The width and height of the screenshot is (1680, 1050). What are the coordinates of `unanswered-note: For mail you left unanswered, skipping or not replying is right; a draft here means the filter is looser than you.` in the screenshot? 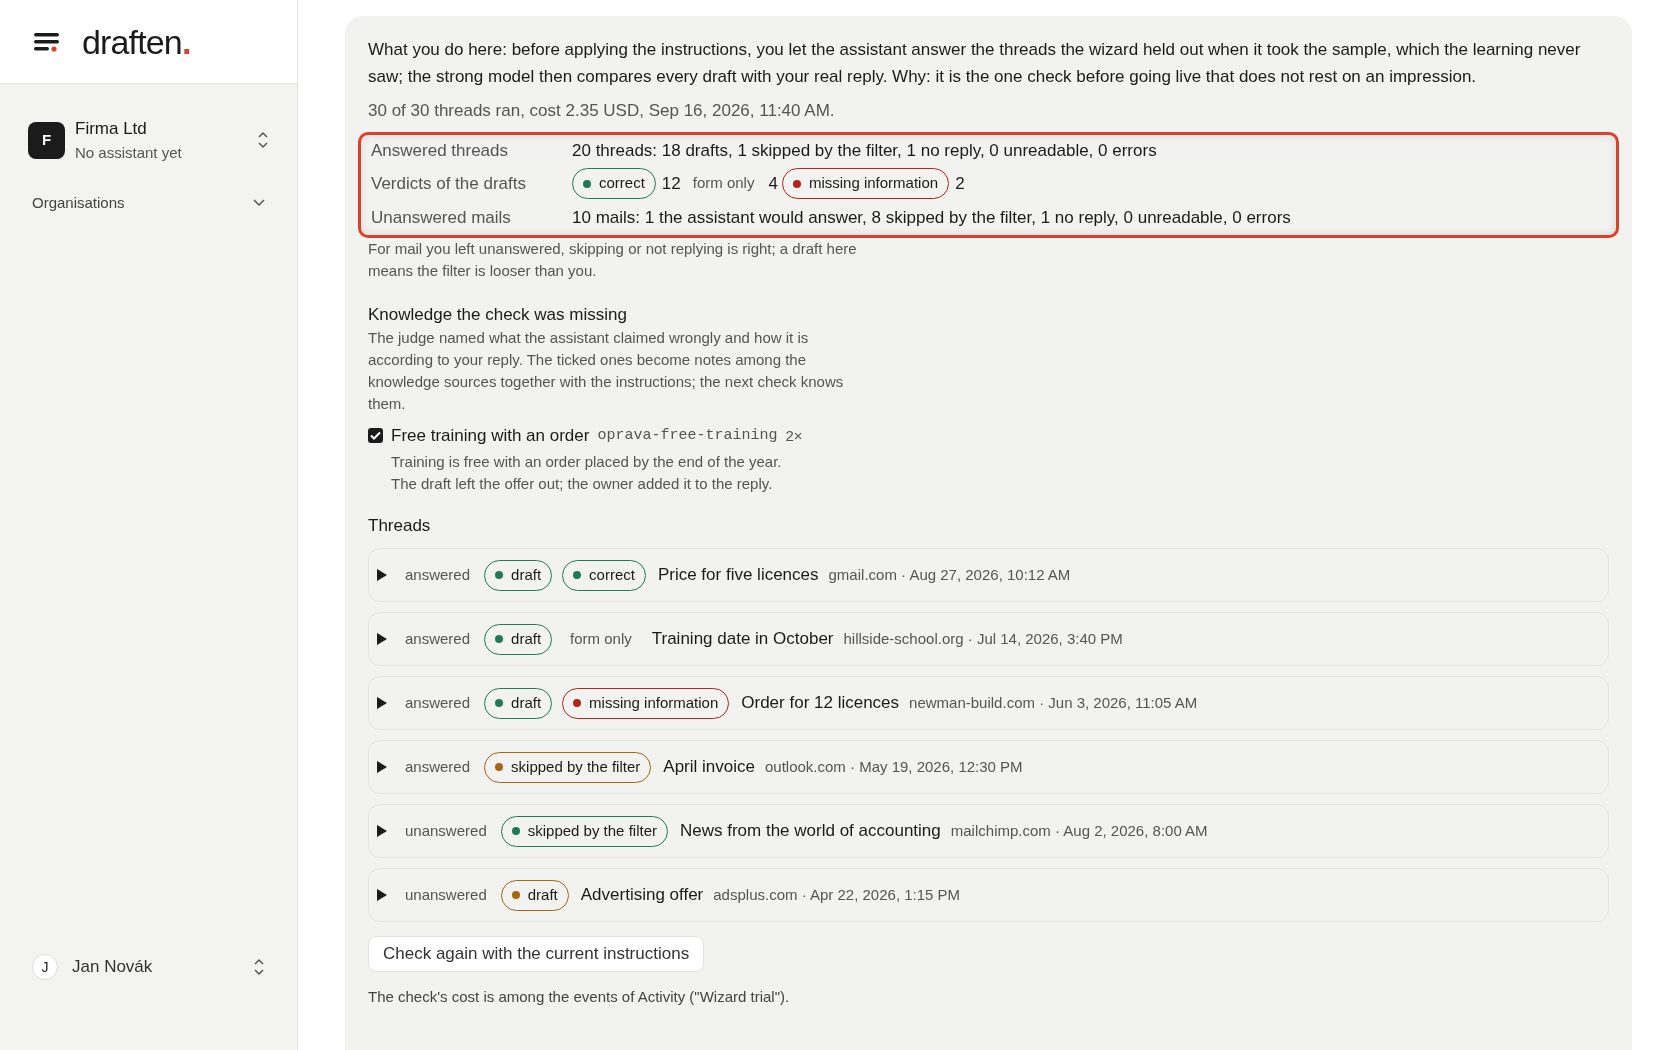 It's located at (613, 259).